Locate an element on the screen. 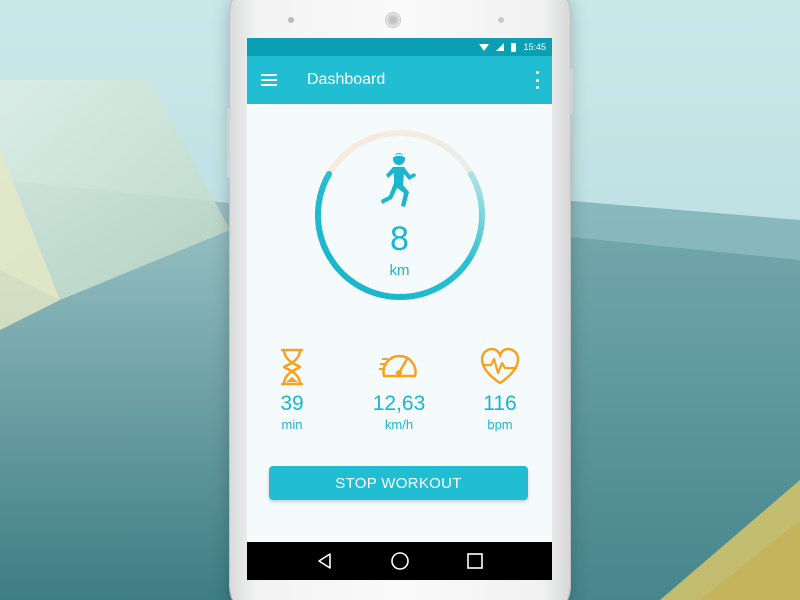 This screenshot has height=600, width=800. back-icon is located at coordinates (325, 561).